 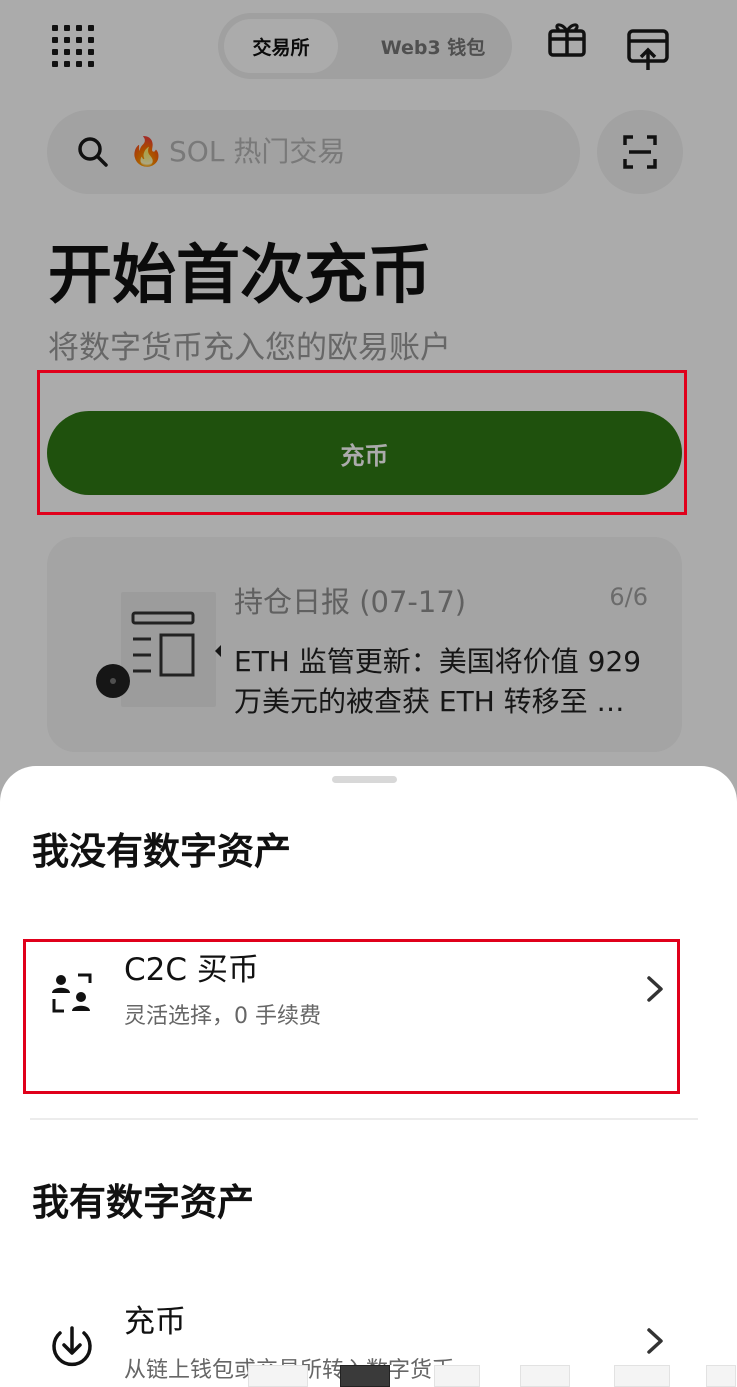 I want to click on sheet-grabber, so click(x=364, y=779).